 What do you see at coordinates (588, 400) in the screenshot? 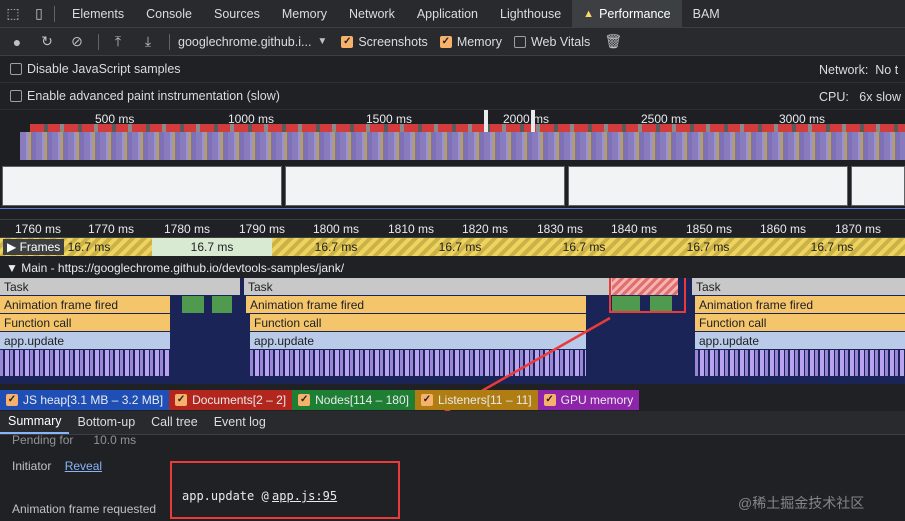
I see `counter-gpu-memory: ✓ GPU memory` at bounding box center [588, 400].